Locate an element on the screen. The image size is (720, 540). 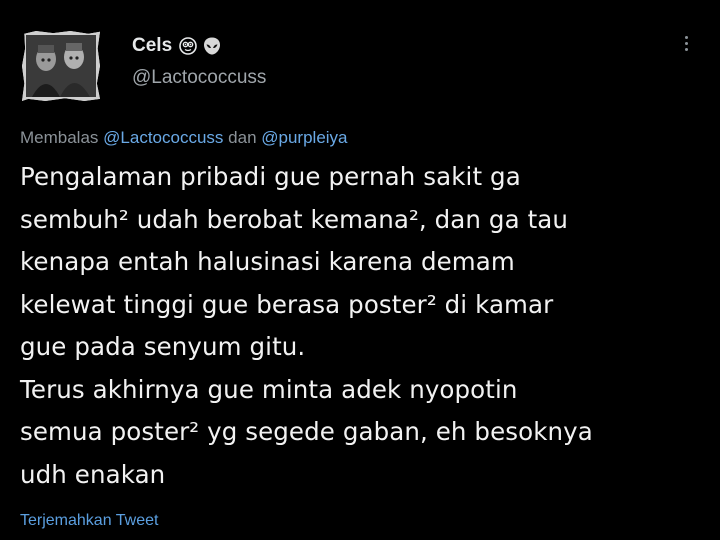
reply-context: Membalas @Lactococcuss dan @purpleiya is located at coordinates (184, 138).